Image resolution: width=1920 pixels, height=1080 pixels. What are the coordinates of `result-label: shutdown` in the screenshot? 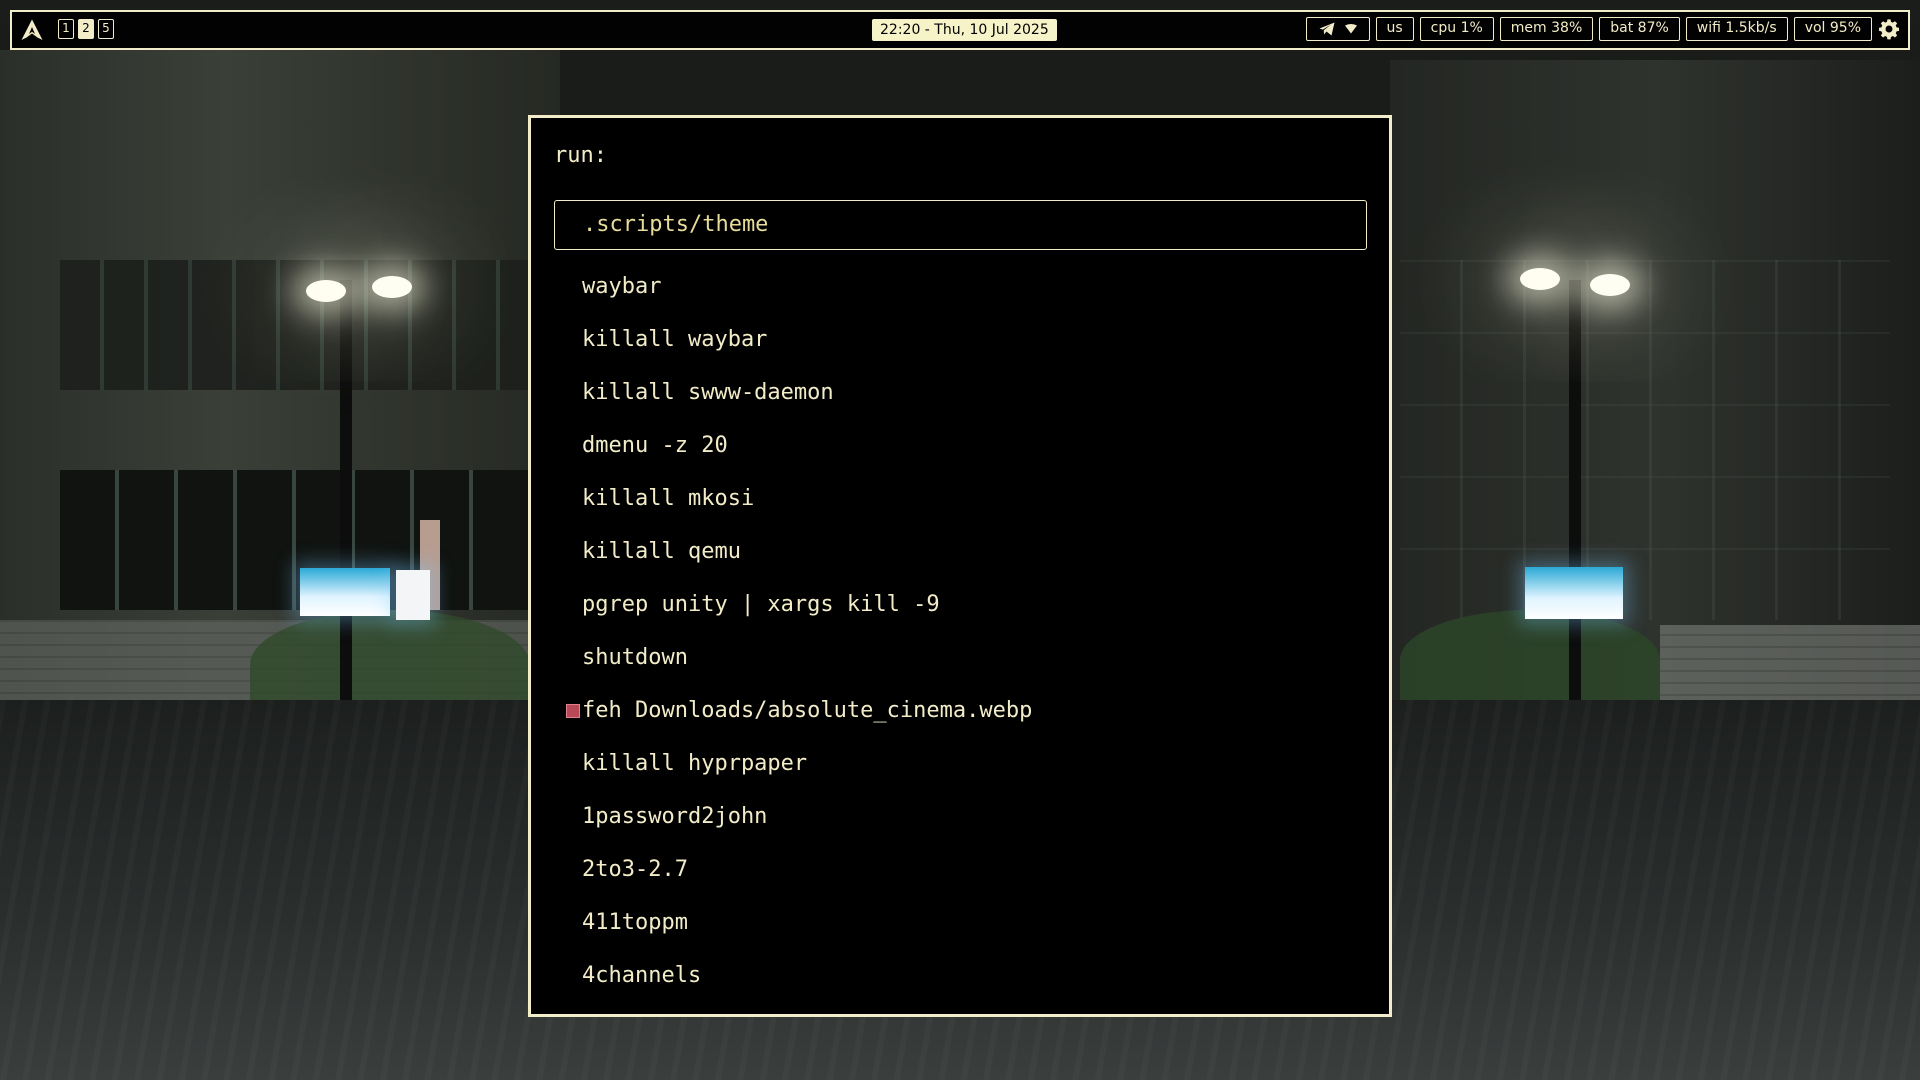 It's located at (635, 657).